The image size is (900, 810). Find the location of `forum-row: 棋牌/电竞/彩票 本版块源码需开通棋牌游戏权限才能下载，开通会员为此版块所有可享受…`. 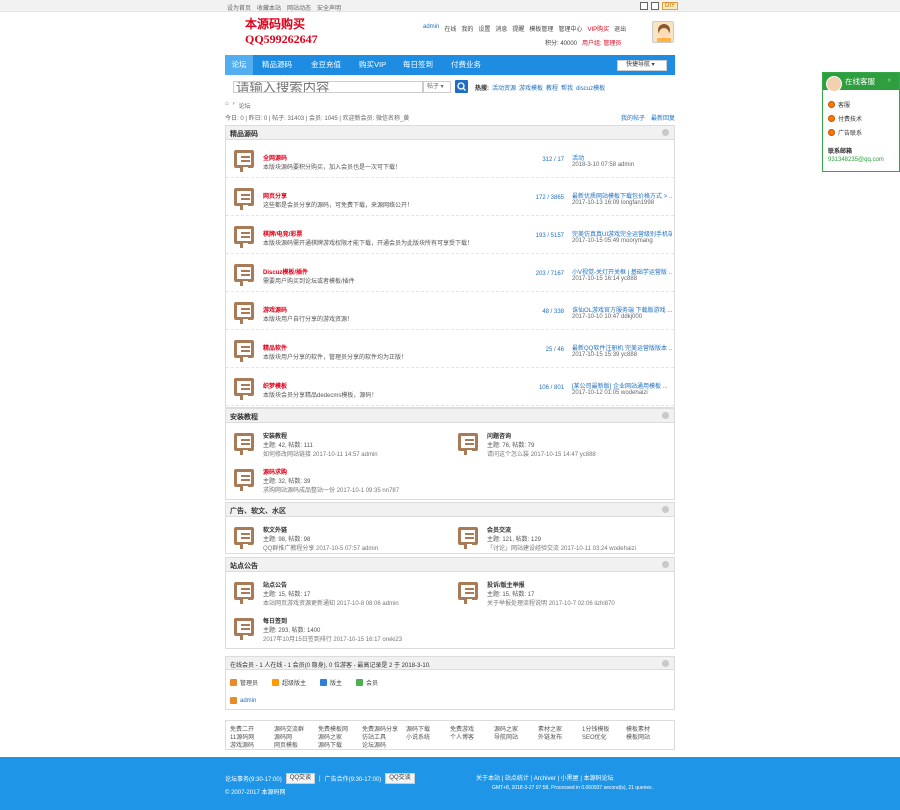

forum-row: 棋牌/电竞/彩票 本版块源码需开通棋牌游戏权限才能下载，开通会员为此版块所有可享受… is located at coordinates (450, 235).